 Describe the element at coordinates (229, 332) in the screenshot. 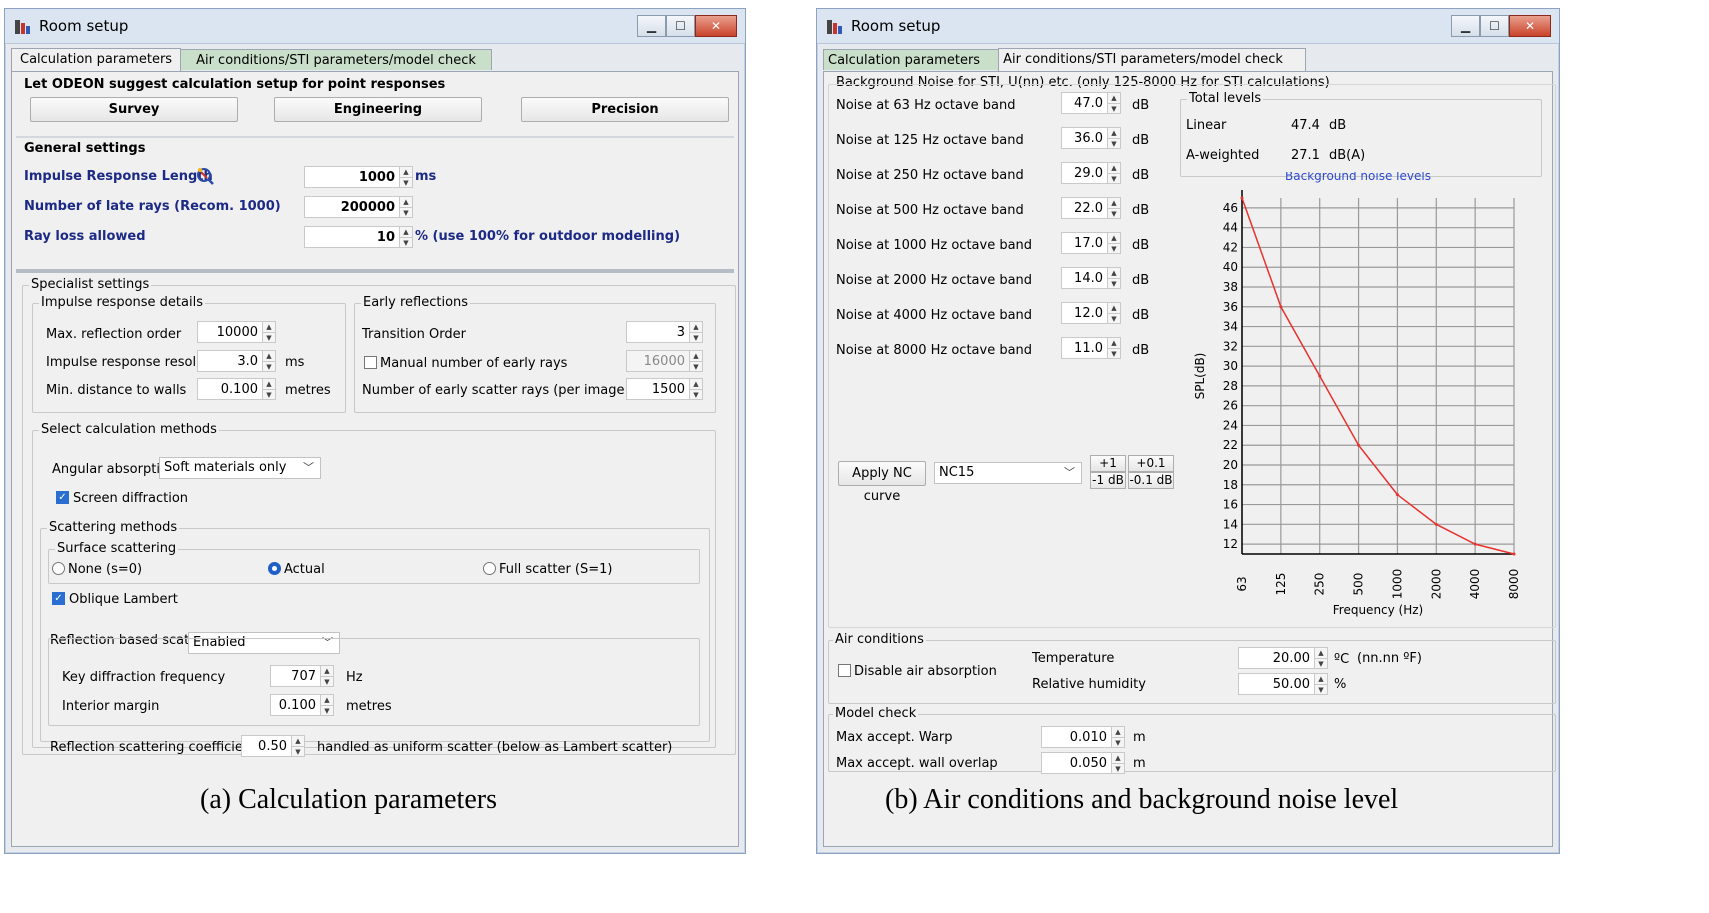

I see `max-reflection-order-input` at that location.